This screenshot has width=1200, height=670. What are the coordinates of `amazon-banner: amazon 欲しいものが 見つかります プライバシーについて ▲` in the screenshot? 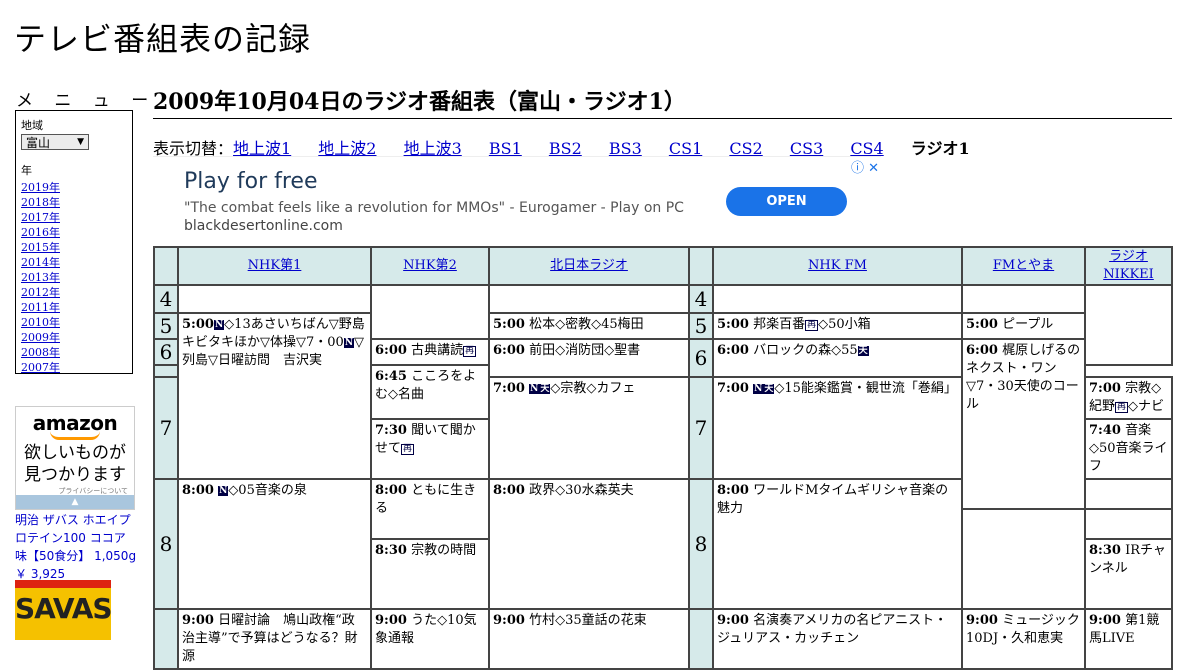 It's located at (75, 458).